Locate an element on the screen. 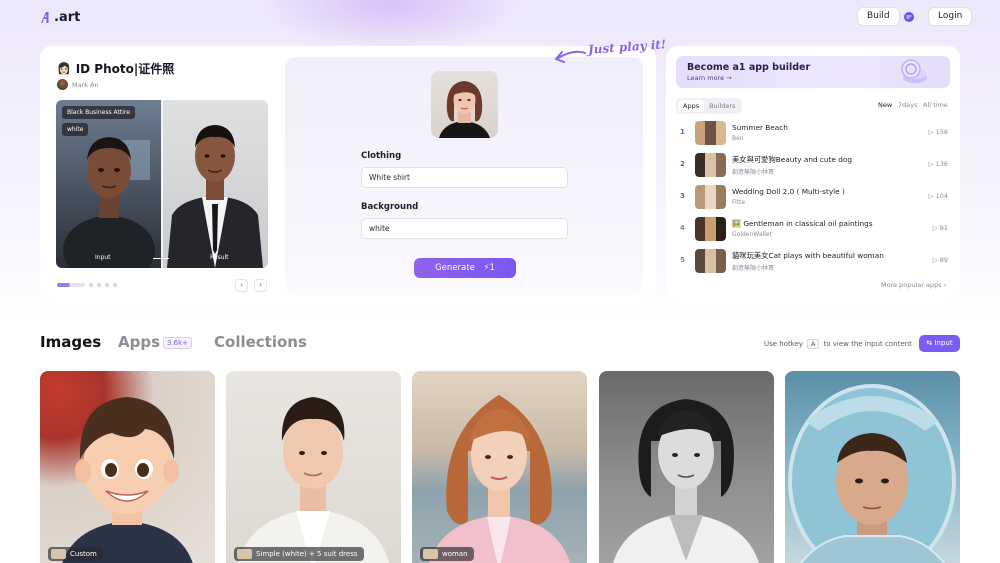 The width and height of the screenshot is (1000, 563). card-label: woman is located at coordinates (447, 554).